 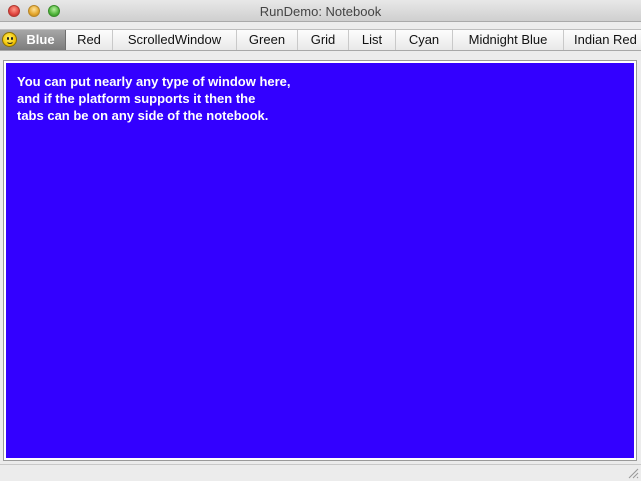 What do you see at coordinates (320, 472) in the screenshot?
I see `status-bar` at bounding box center [320, 472].